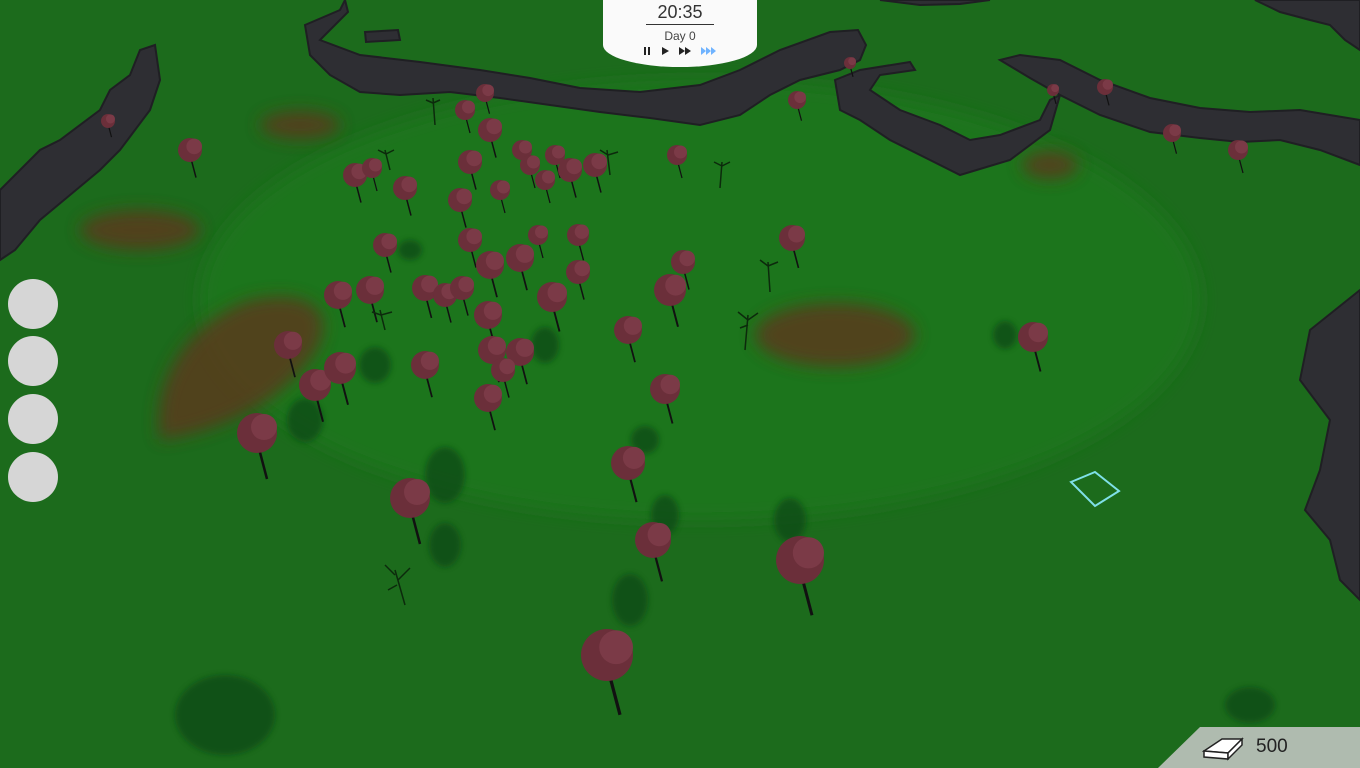  I want to click on resource-amount: 500, so click(1272, 746).